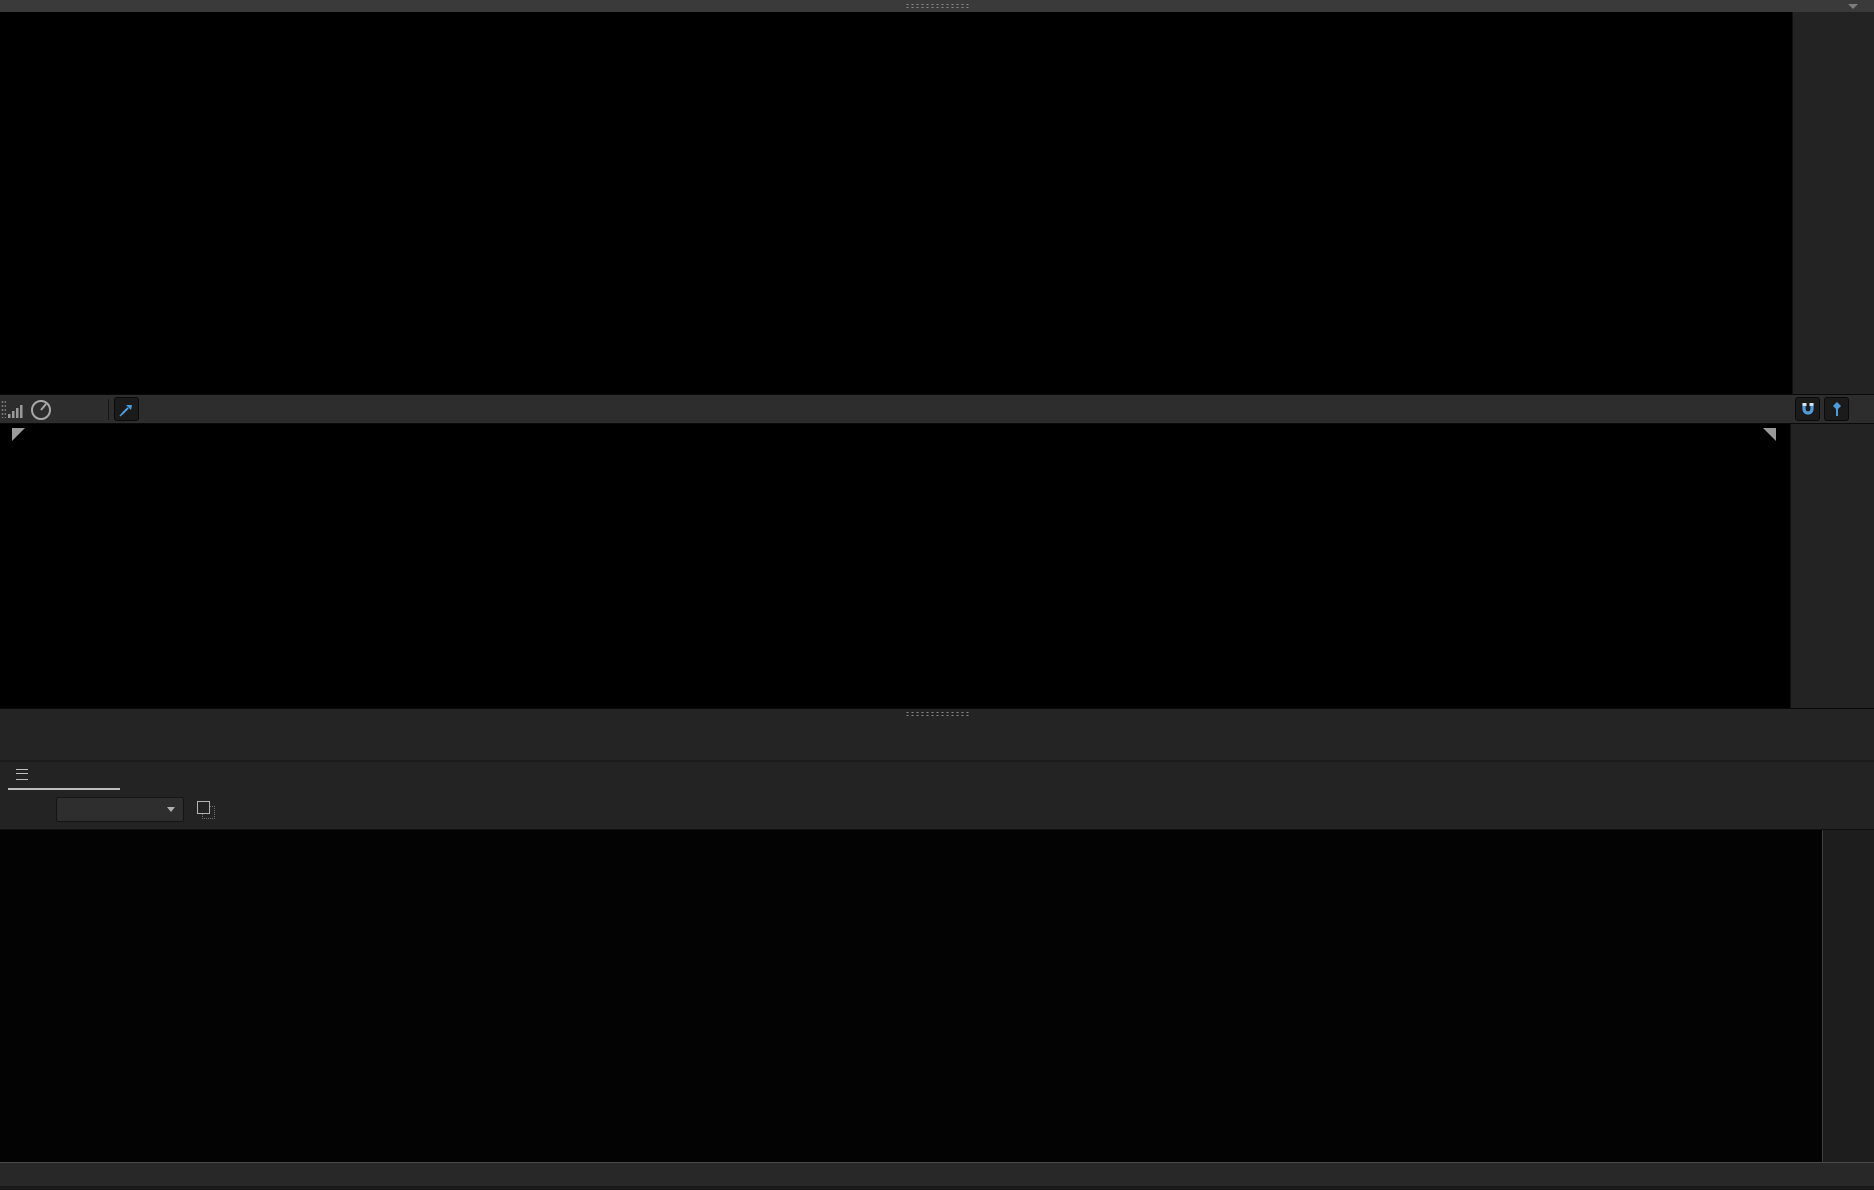  Describe the element at coordinates (937, 777) in the screenshot. I see `panel-tabs-row` at that location.